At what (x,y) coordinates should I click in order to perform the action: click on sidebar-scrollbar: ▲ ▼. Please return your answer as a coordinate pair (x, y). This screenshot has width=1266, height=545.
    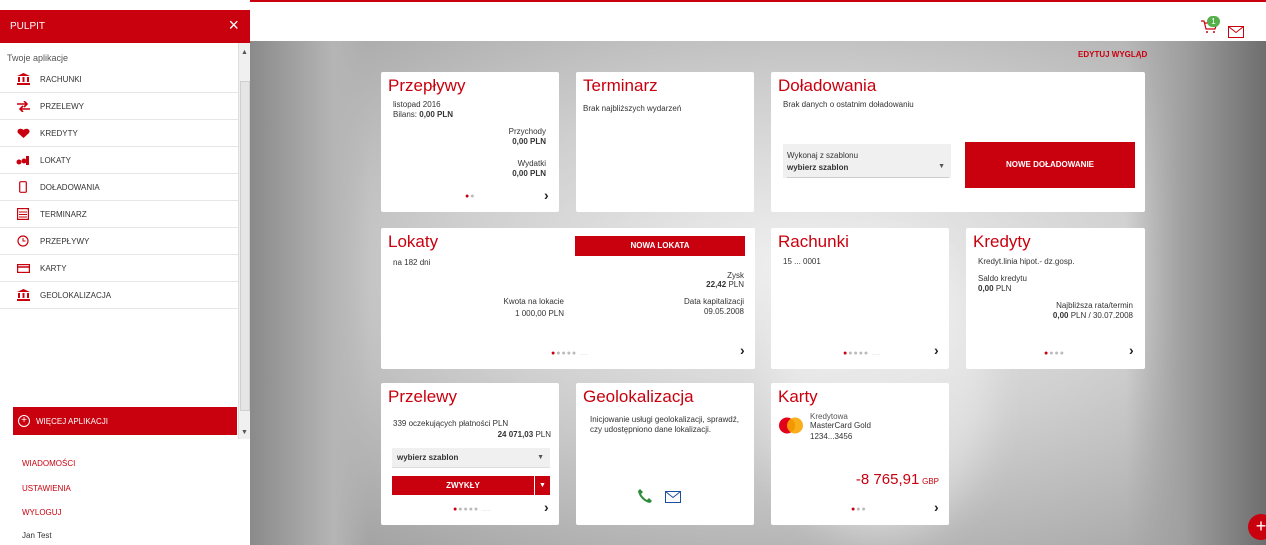
    Looking at the image, I should click on (244, 241).